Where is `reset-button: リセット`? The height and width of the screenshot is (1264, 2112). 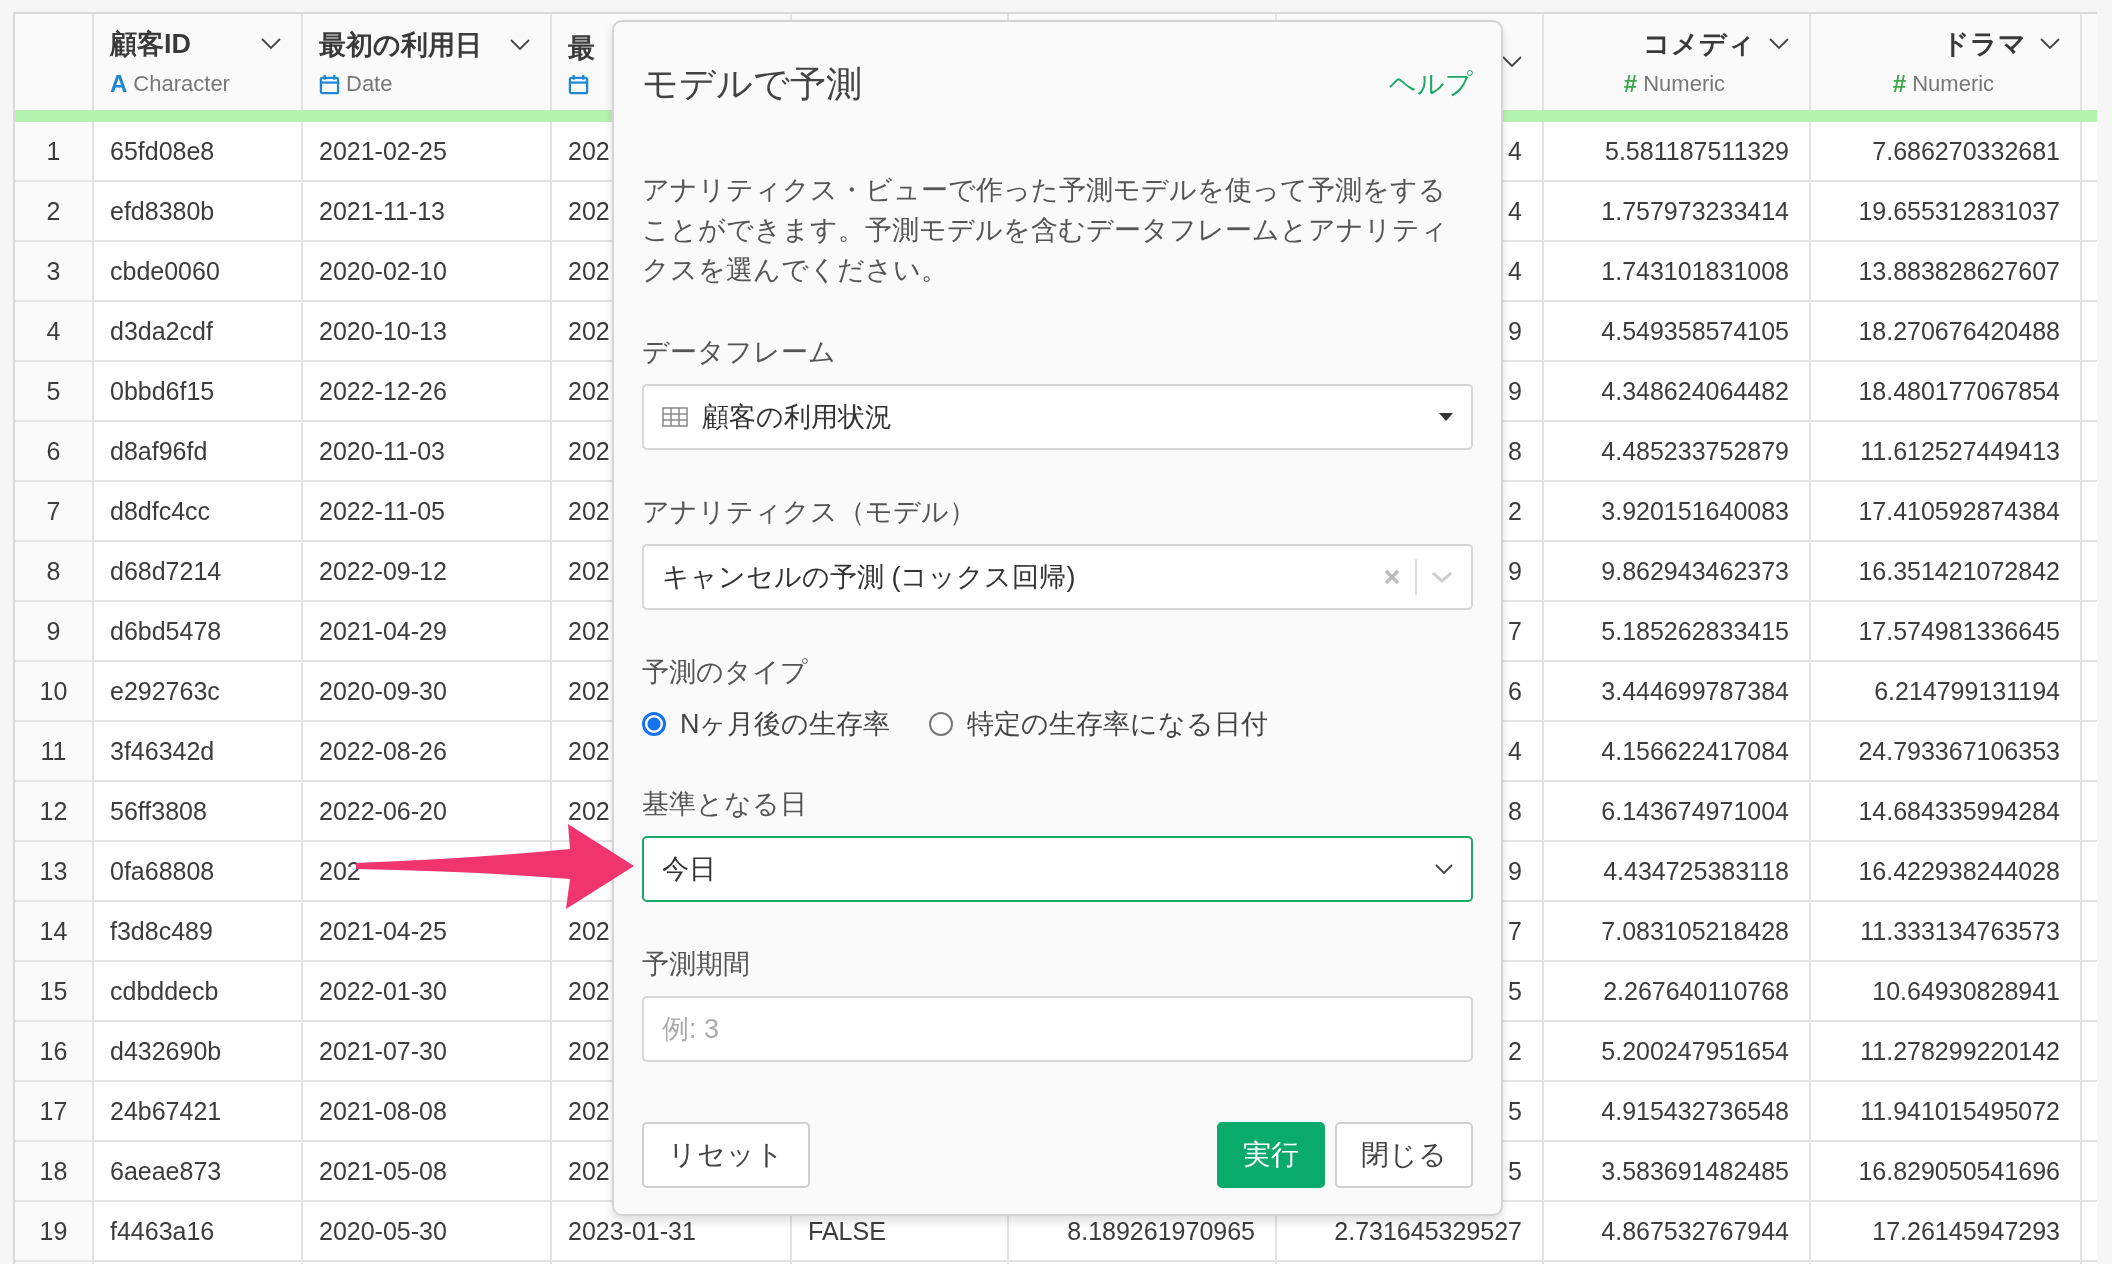 reset-button: リセット is located at coordinates (726, 1155).